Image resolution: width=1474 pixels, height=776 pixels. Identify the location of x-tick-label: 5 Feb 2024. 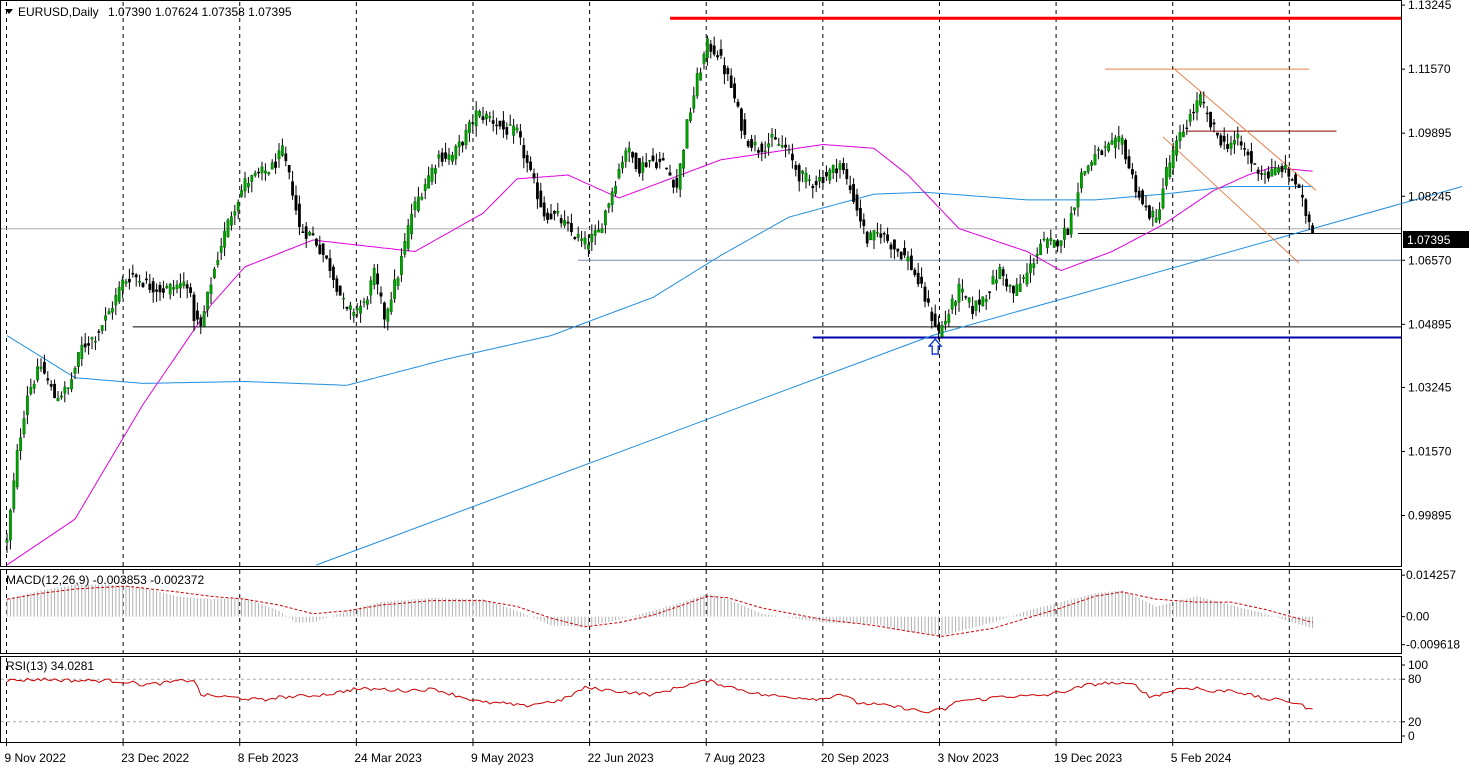
(1201, 758).